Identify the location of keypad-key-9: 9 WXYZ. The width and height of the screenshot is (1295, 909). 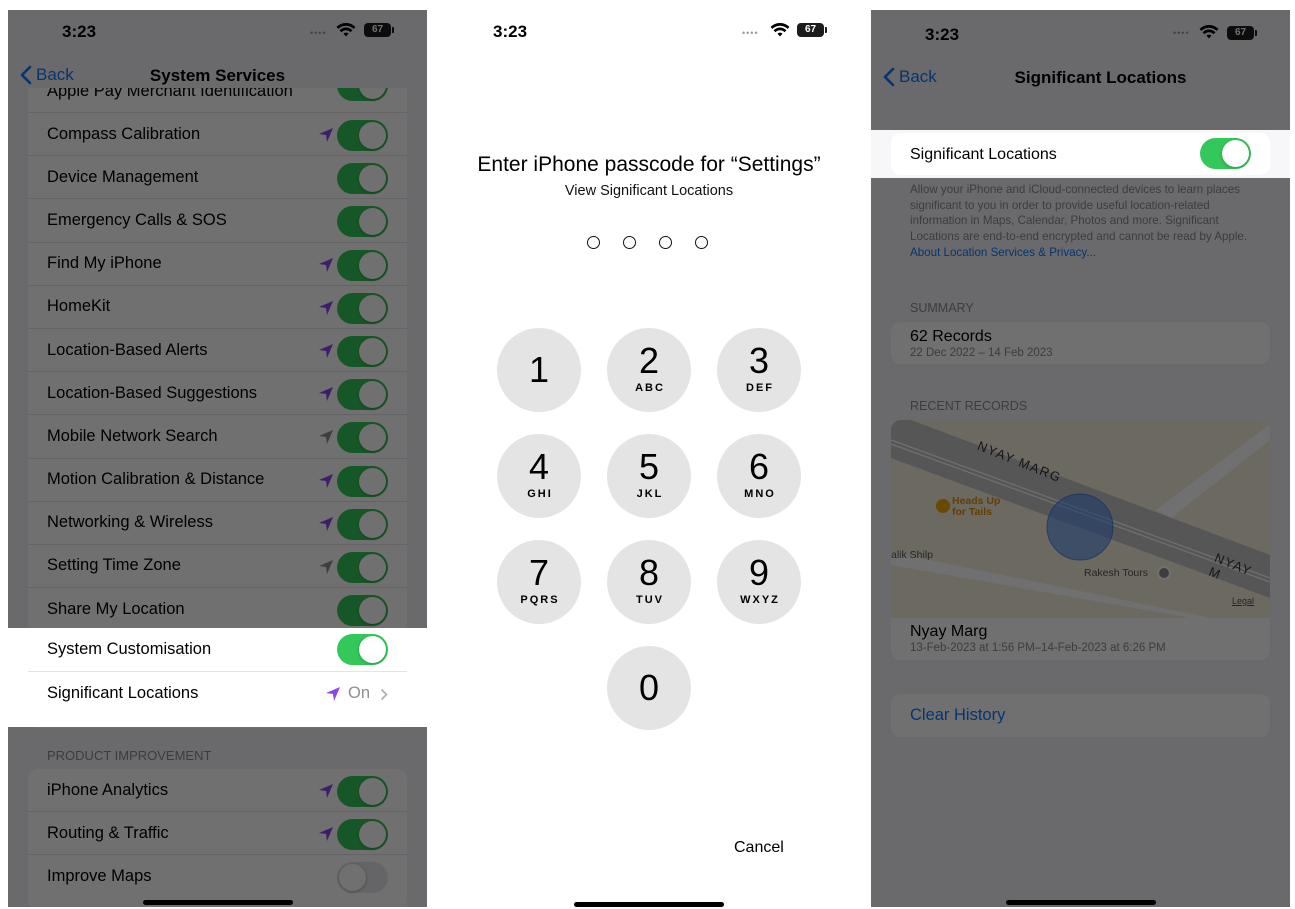
(759, 582).